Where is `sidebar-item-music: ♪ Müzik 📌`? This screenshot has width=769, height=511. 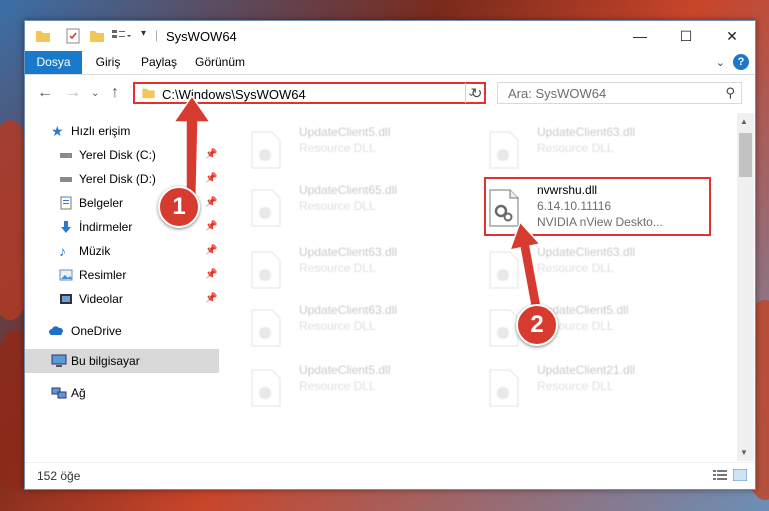
sidebar-item-music: ♪ Müzik 📌 is located at coordinates (122, 251).